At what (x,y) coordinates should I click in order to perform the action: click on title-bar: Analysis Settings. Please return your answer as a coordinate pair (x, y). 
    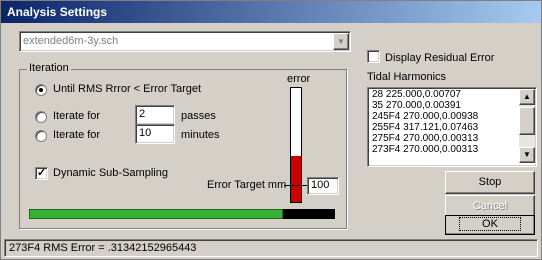
    Looking at the image, I should click on (271, 12).